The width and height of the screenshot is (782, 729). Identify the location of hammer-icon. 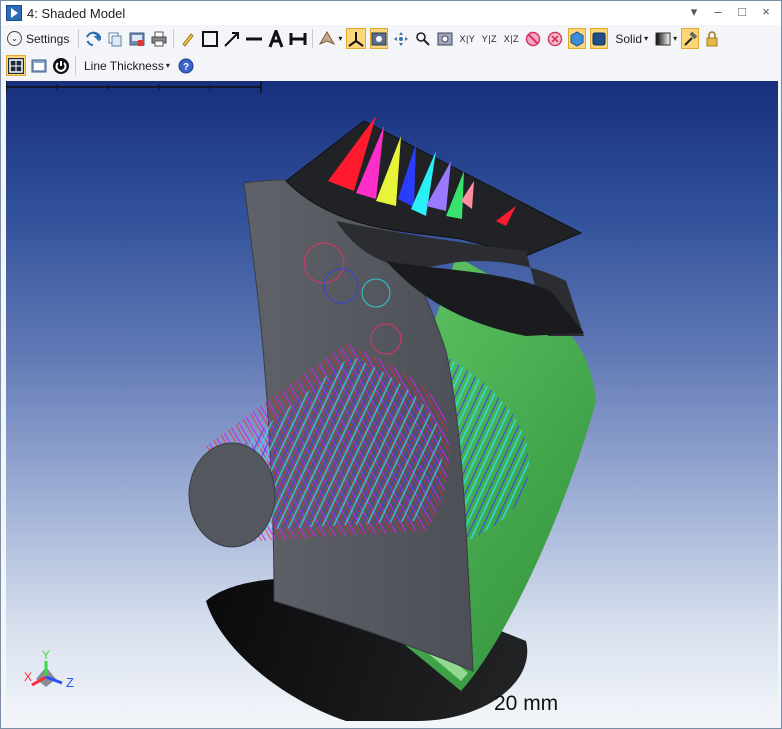
(690, 38).